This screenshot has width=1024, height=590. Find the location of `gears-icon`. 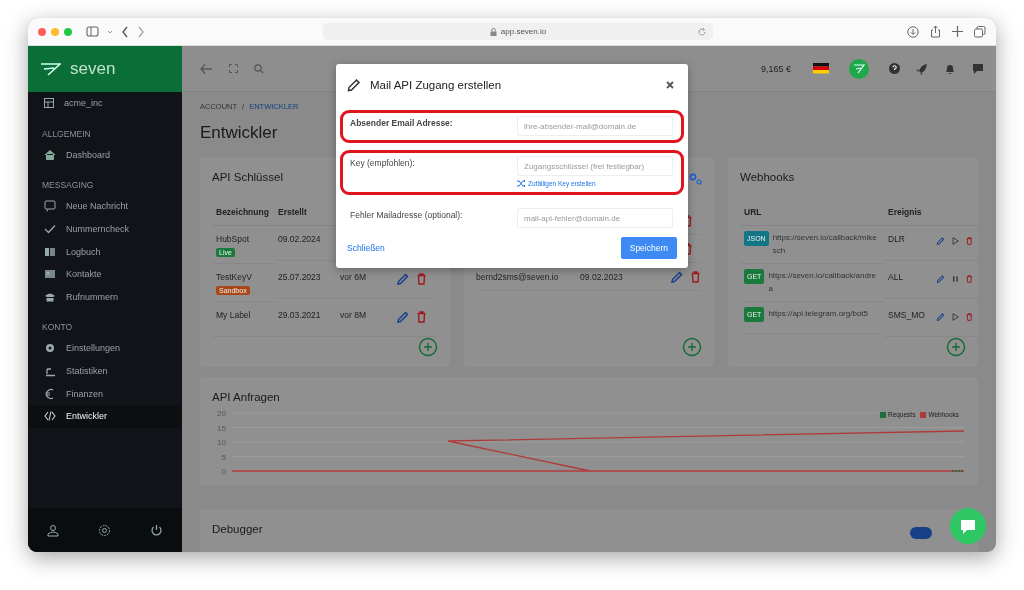

gears-icon is located at coordinates (695, 179).